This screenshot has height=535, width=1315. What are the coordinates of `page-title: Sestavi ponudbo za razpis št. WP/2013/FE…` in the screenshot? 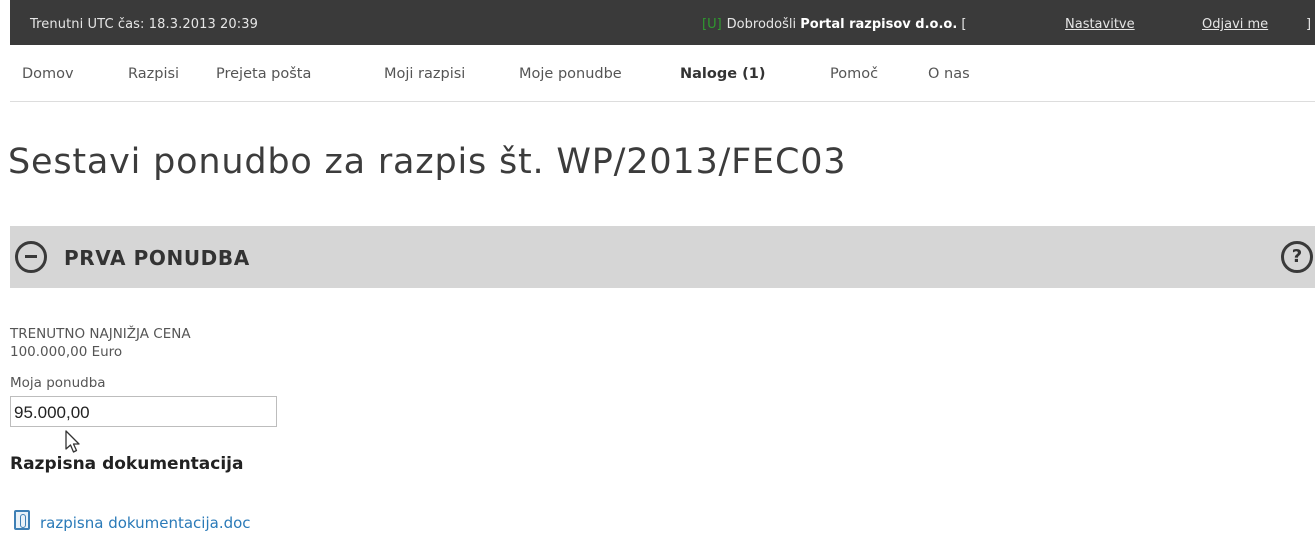 It's located at (427, 162).